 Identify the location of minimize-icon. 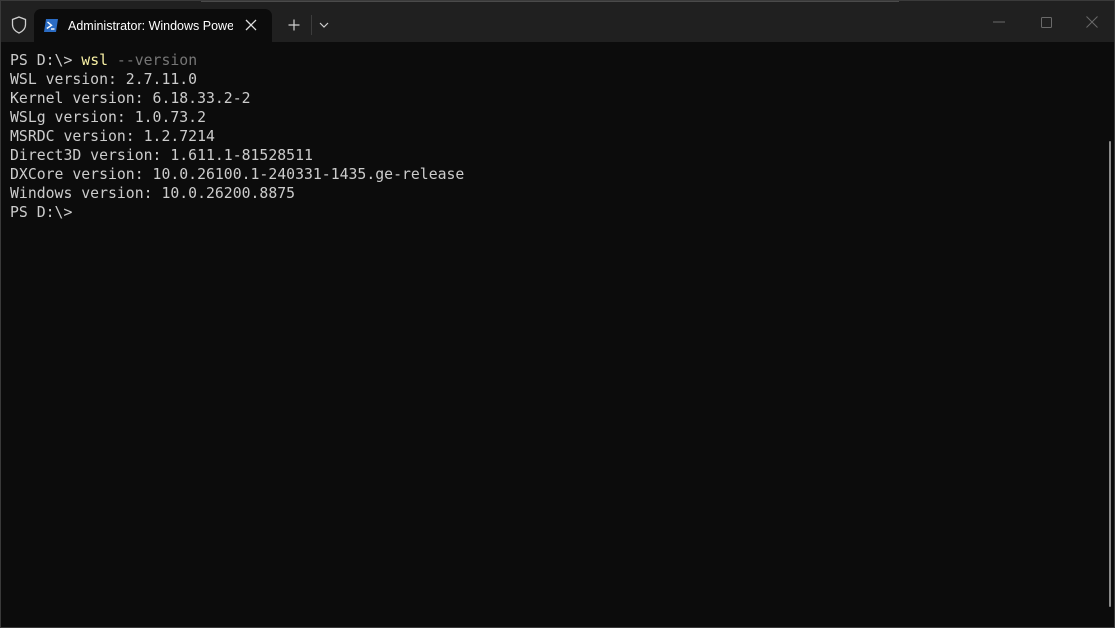
(999, 22).